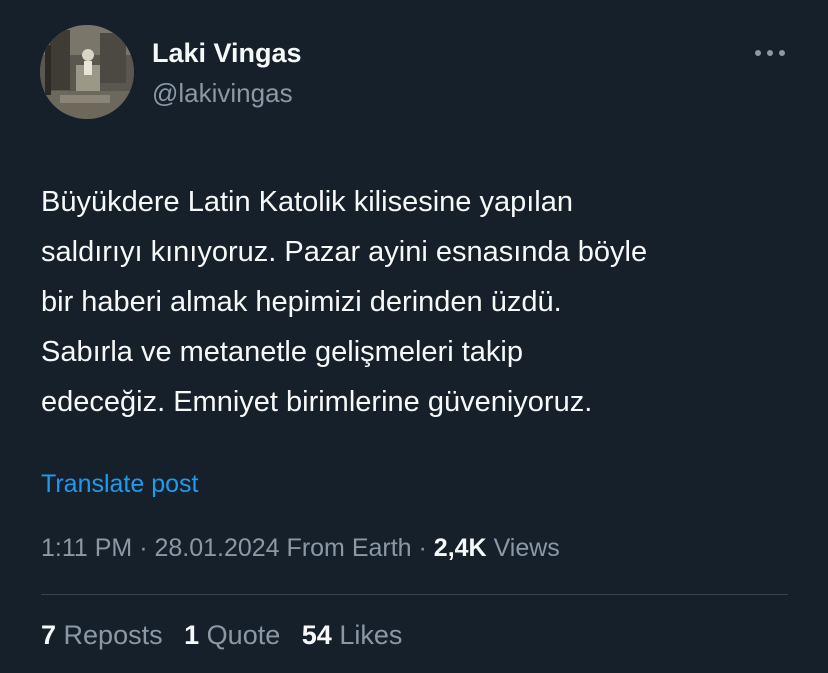 This screenshot has width=828, height=673. I want to click on reposts-stat: 7 Reposts, so click(102, 635).